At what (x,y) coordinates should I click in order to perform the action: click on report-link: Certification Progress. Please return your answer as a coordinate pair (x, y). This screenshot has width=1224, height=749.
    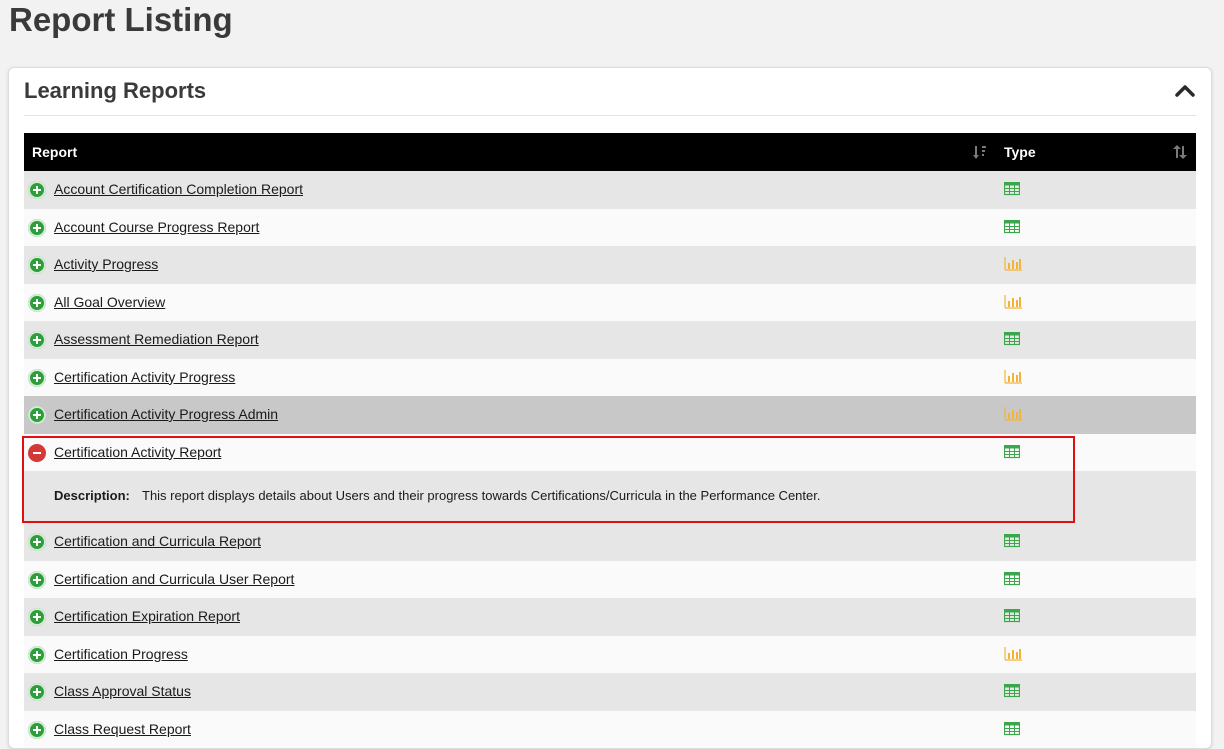
    Looking at the image, I should click on (121, 654).